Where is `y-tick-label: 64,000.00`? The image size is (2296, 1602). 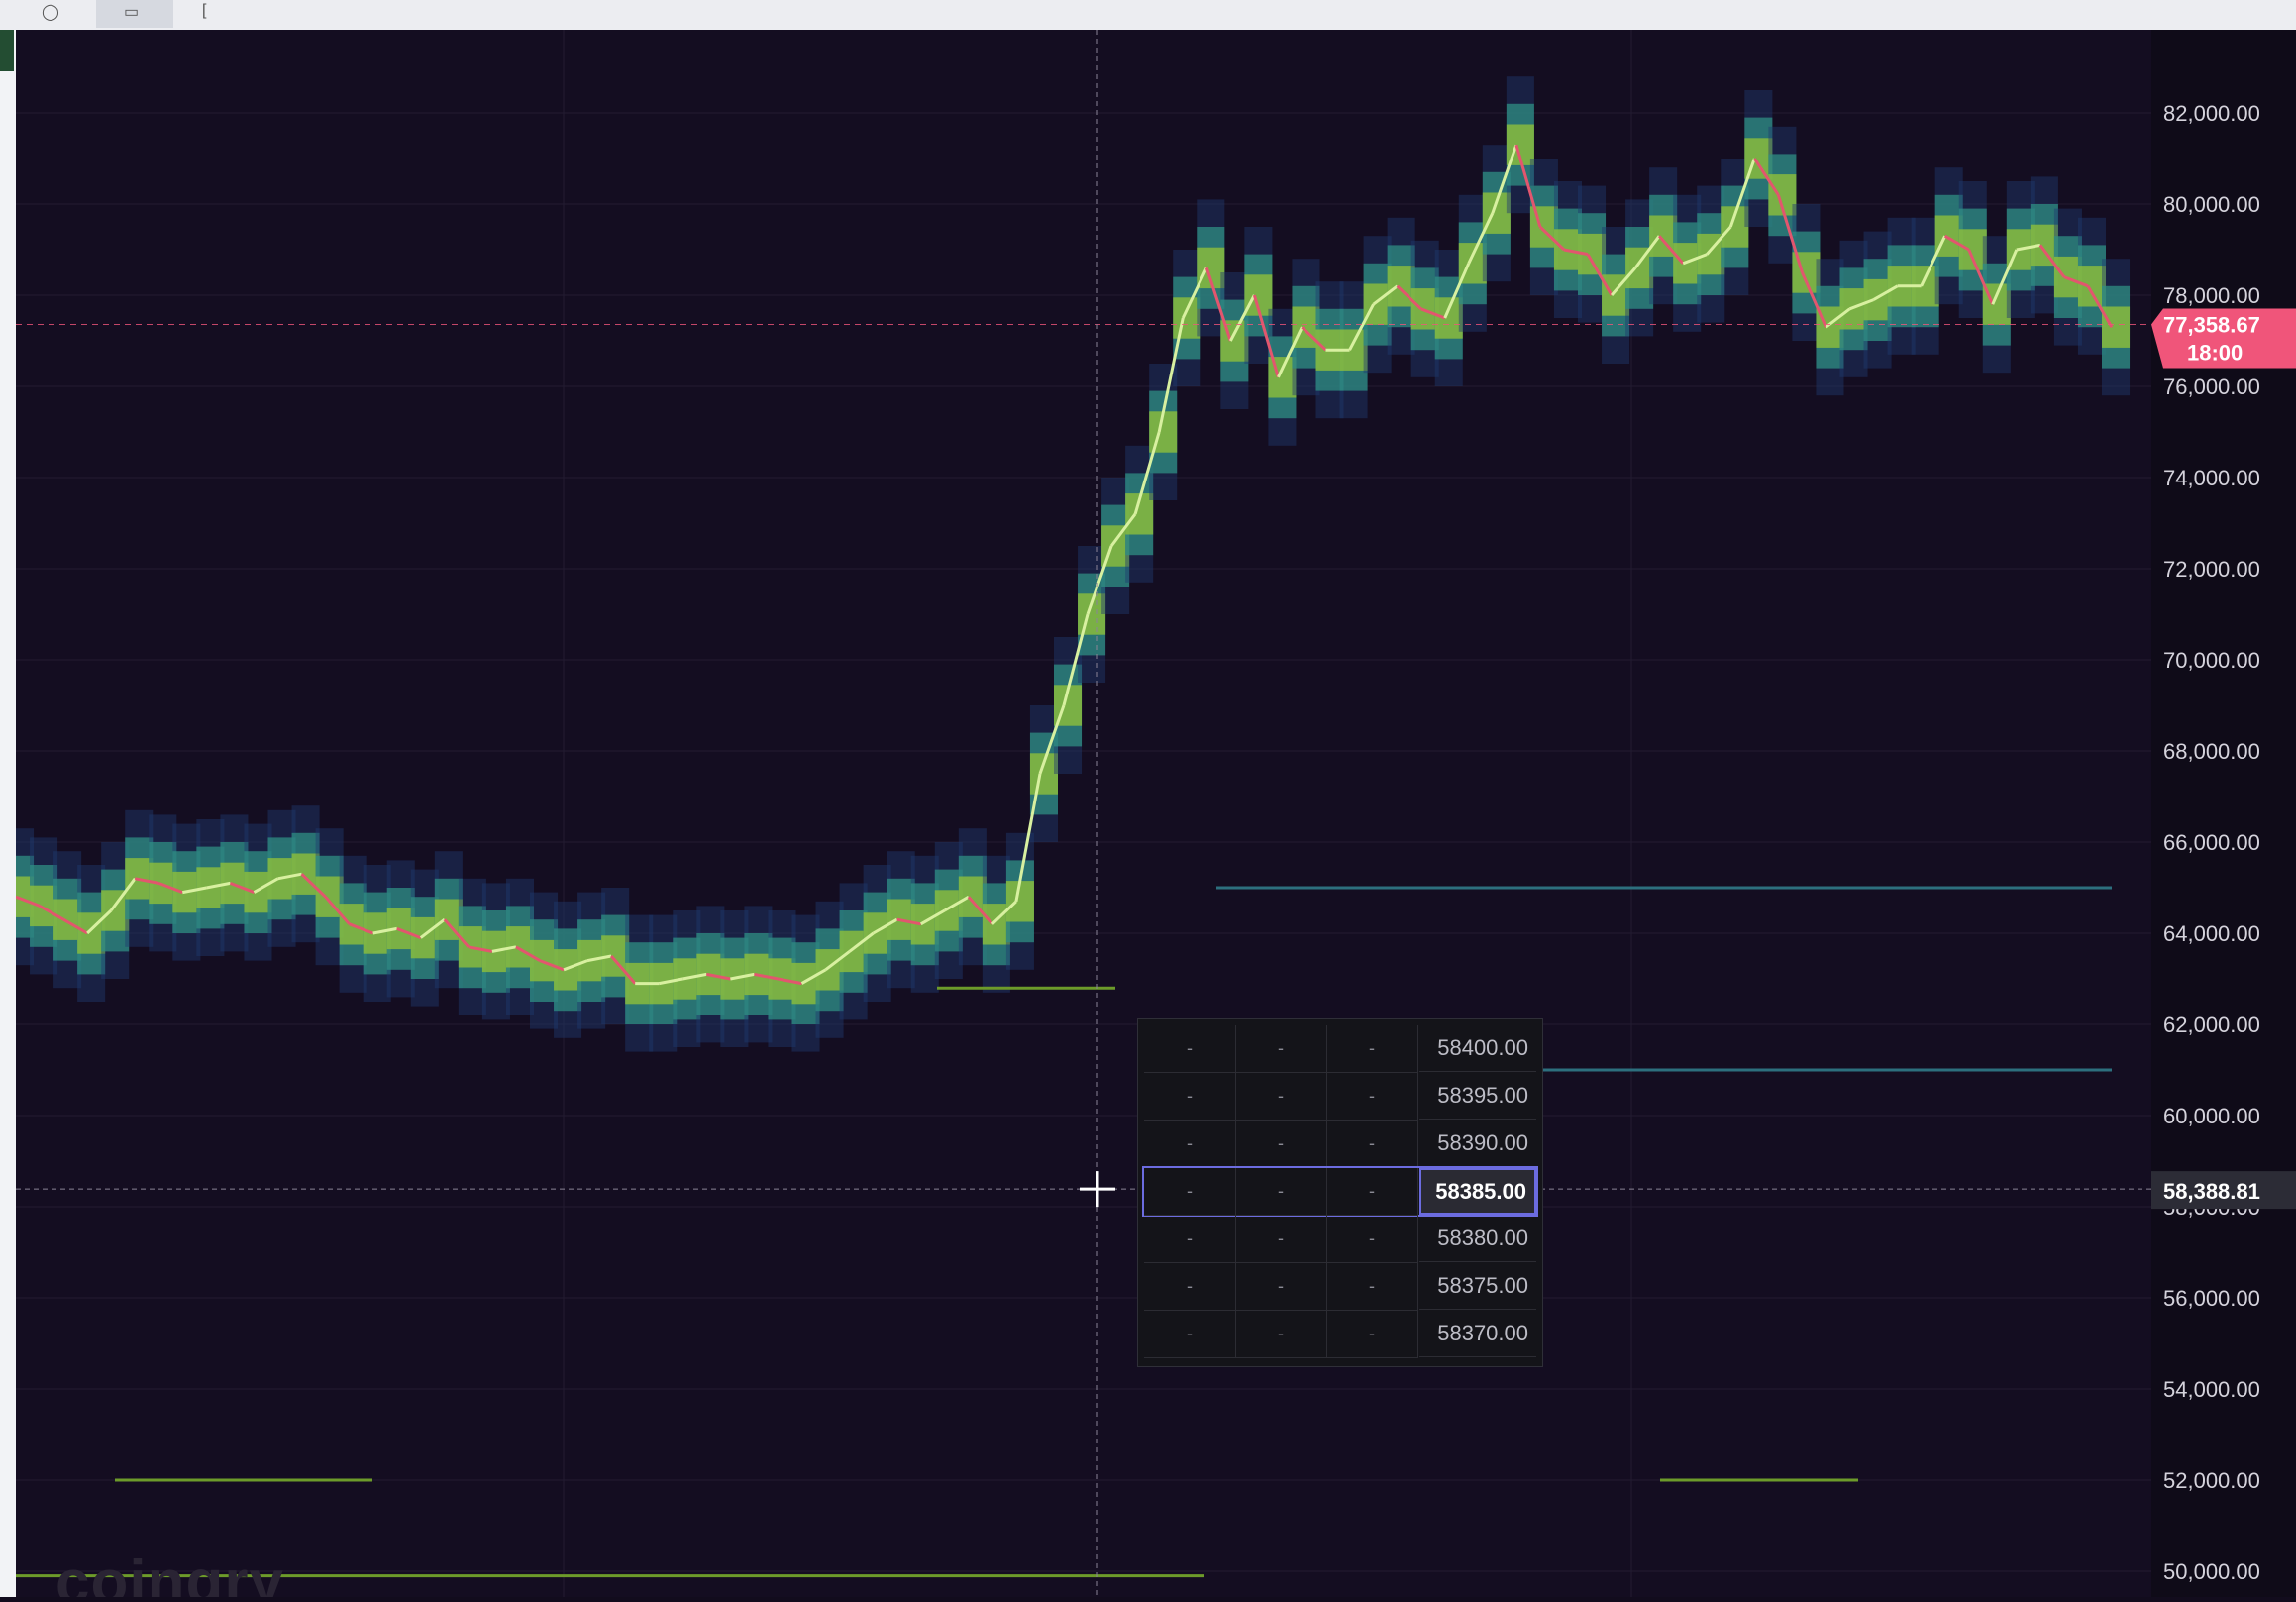 y-tick-label: 64,000.00 is located at coordinates (2211, 933).